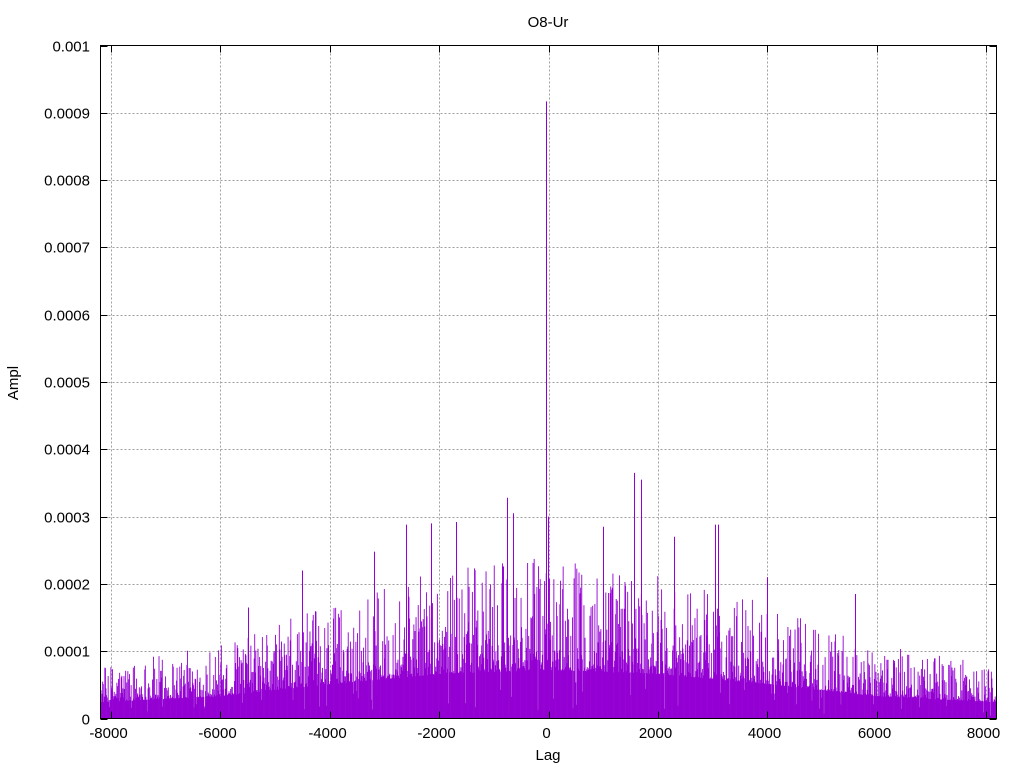 This screenshot has width=1024, height=773. Describe the element at coordinates (67, 114) in the screenshot. I see `y-tick-label: 0.0009` at that location.